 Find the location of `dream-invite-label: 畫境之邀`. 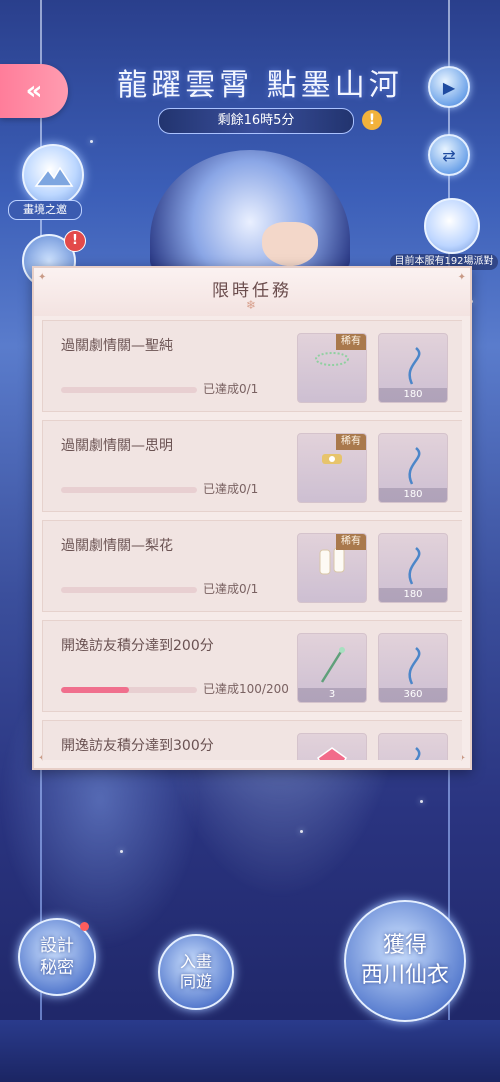

dream-invite-label: 畫境之邀 is located at coordinates (45, 210).